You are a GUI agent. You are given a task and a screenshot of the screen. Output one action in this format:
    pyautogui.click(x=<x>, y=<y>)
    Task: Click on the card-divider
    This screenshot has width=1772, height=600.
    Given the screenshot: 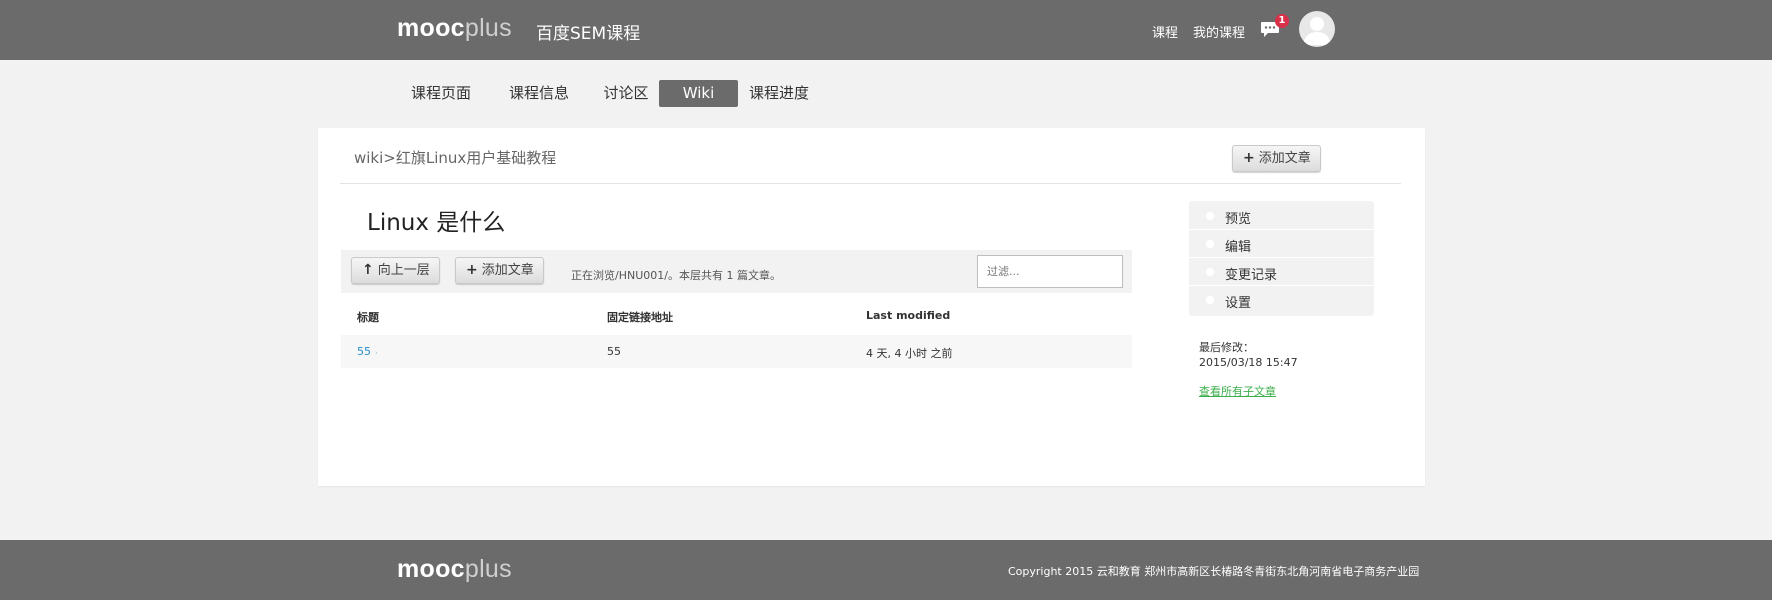 What is the action you would take?
    pyautogui.click(x=870, y=183)
    